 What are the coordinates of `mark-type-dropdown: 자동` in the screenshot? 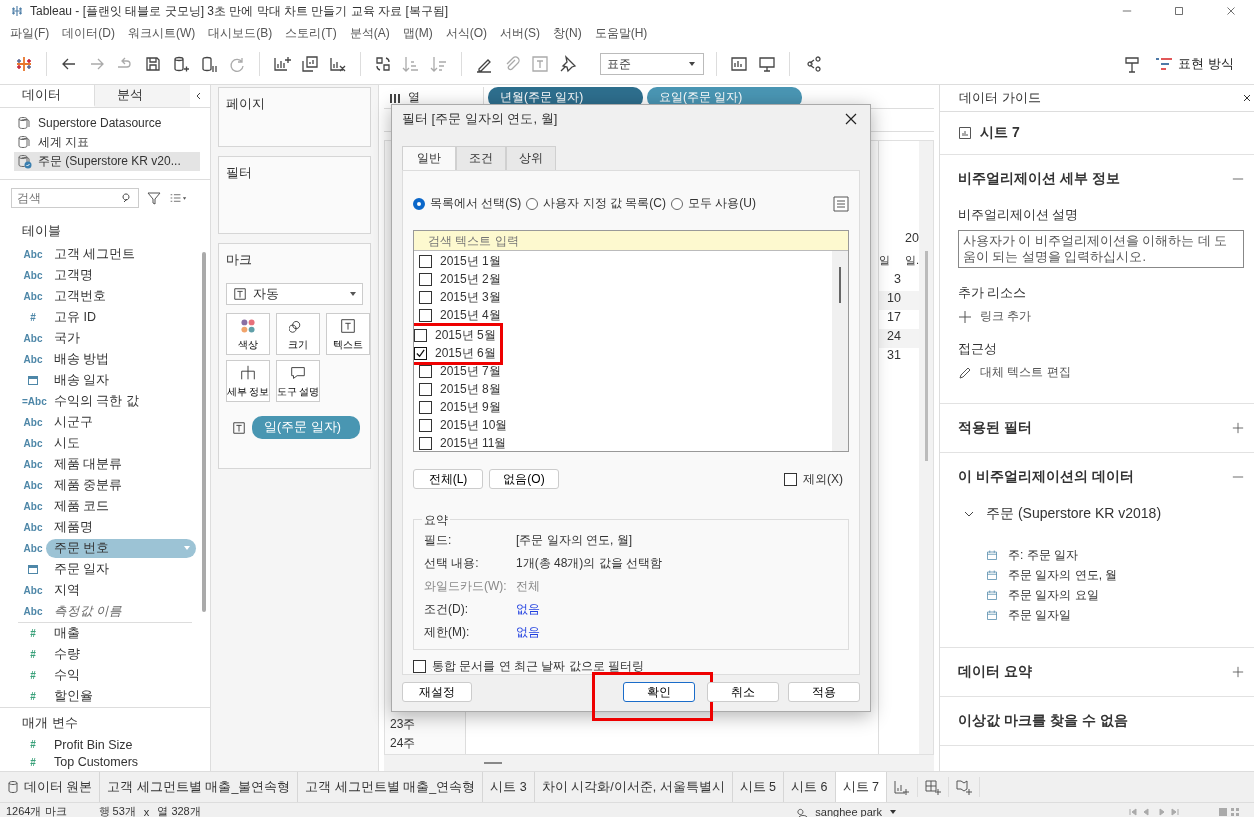 It's located at (294, 294).